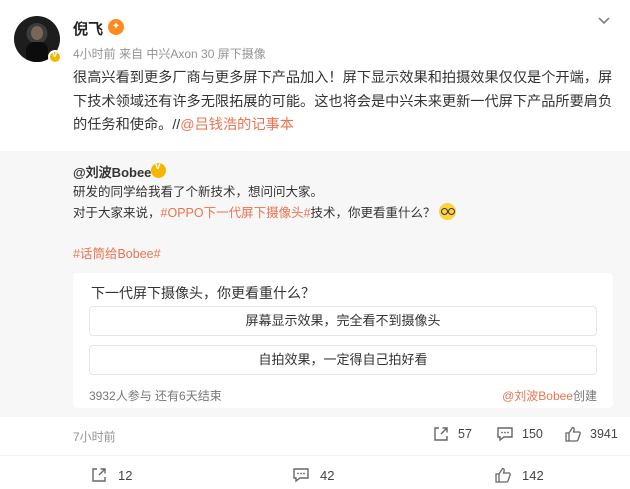 The image size is (630, 489). I want to click on poll-option-selfie: 自拍效果，一定得自己拍好看, so click(343, 360).